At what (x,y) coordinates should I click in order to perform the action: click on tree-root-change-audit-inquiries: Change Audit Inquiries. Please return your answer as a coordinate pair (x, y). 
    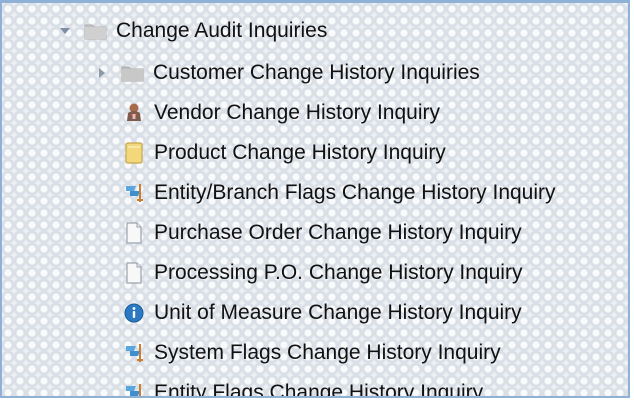
    Looking at the image, I should click on (191, 31).